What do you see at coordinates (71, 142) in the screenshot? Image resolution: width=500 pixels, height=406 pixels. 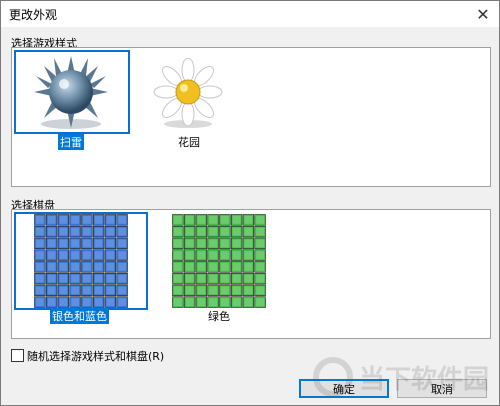 I see `style-caption-minesweeper: 扫雷` at bounding box center [71, 142].